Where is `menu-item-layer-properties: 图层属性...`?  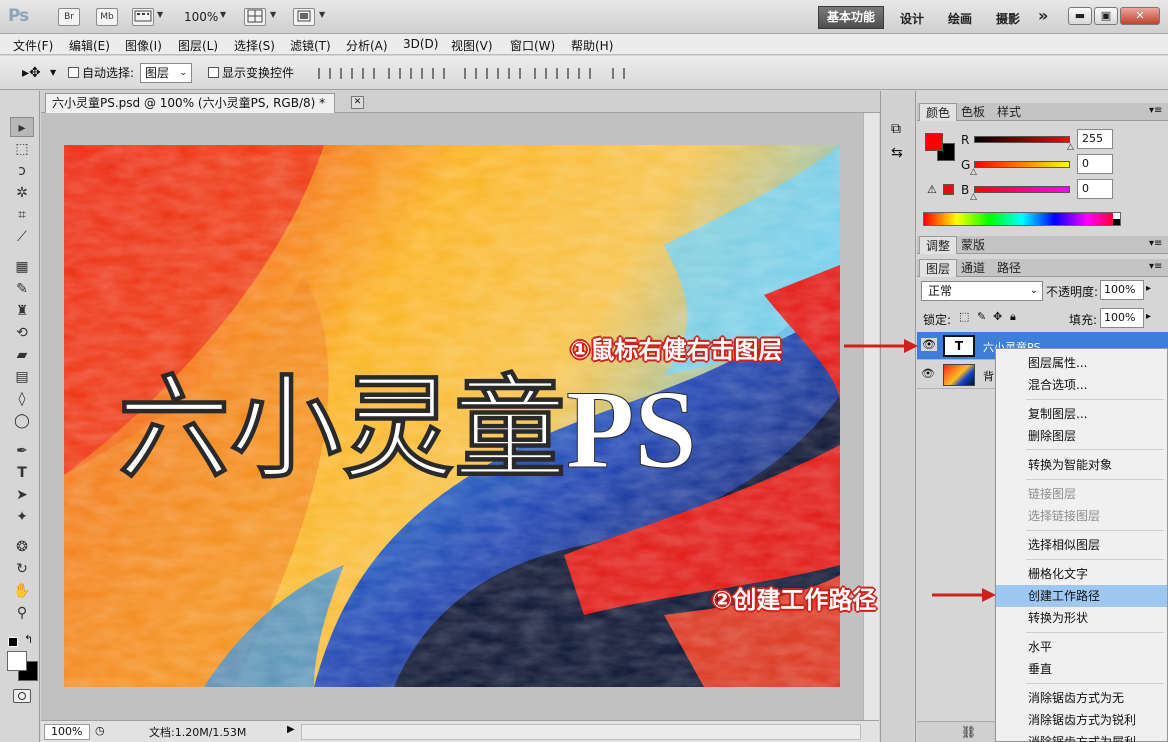 menu-item-layer-properties: 图层属性... is located at coordinates (1081, 363).